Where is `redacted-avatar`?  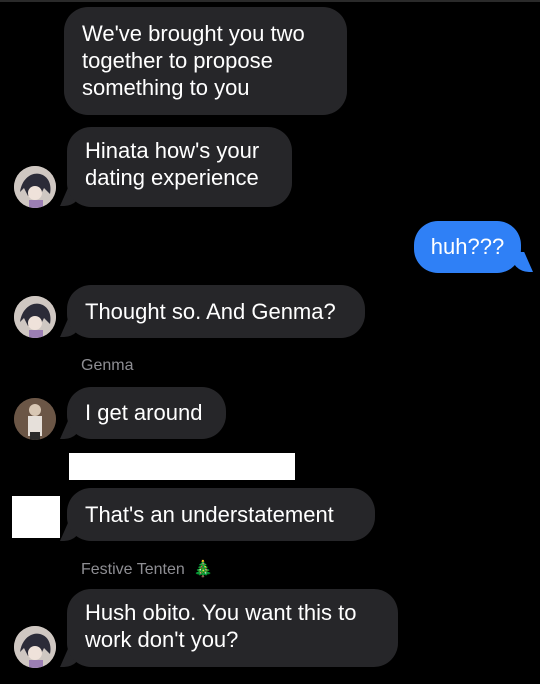 redacted-avatar is located at coordinates (36, 517).